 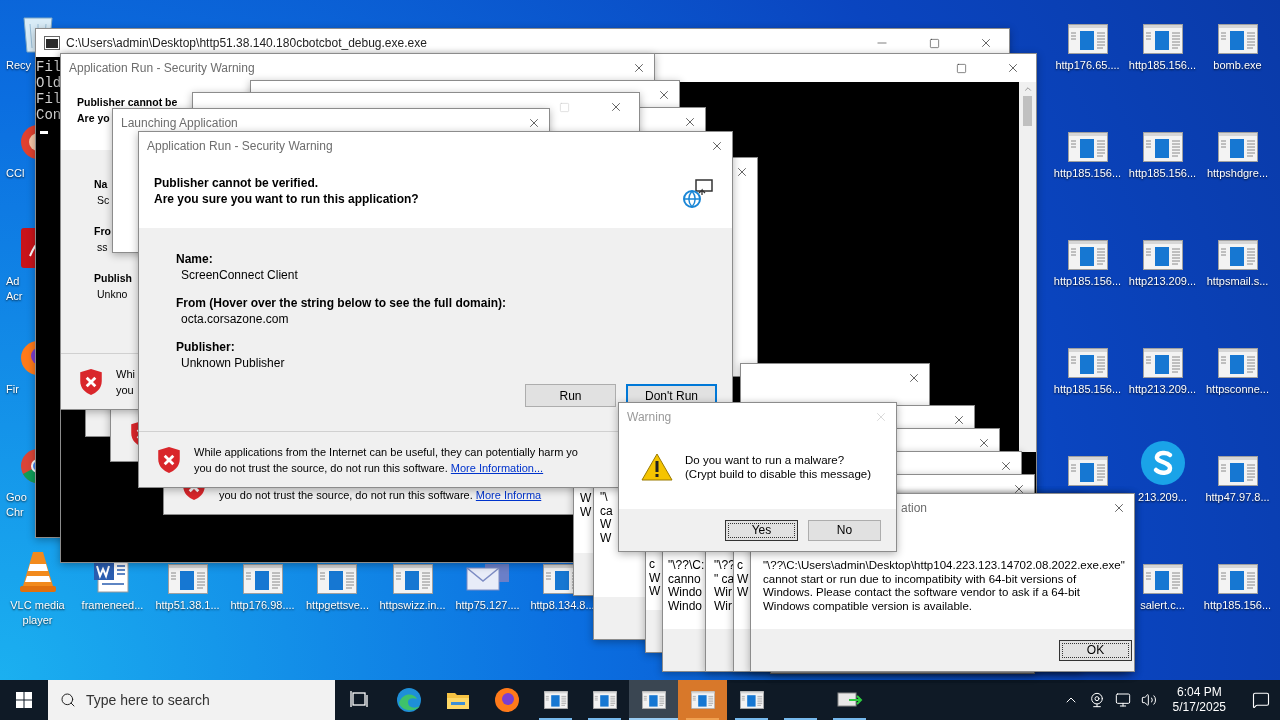 What do you see at coordinates (867, 606) in the screenshot?
I see `message-text: Windows compatible version is available.` at bounding box center [867, 606].